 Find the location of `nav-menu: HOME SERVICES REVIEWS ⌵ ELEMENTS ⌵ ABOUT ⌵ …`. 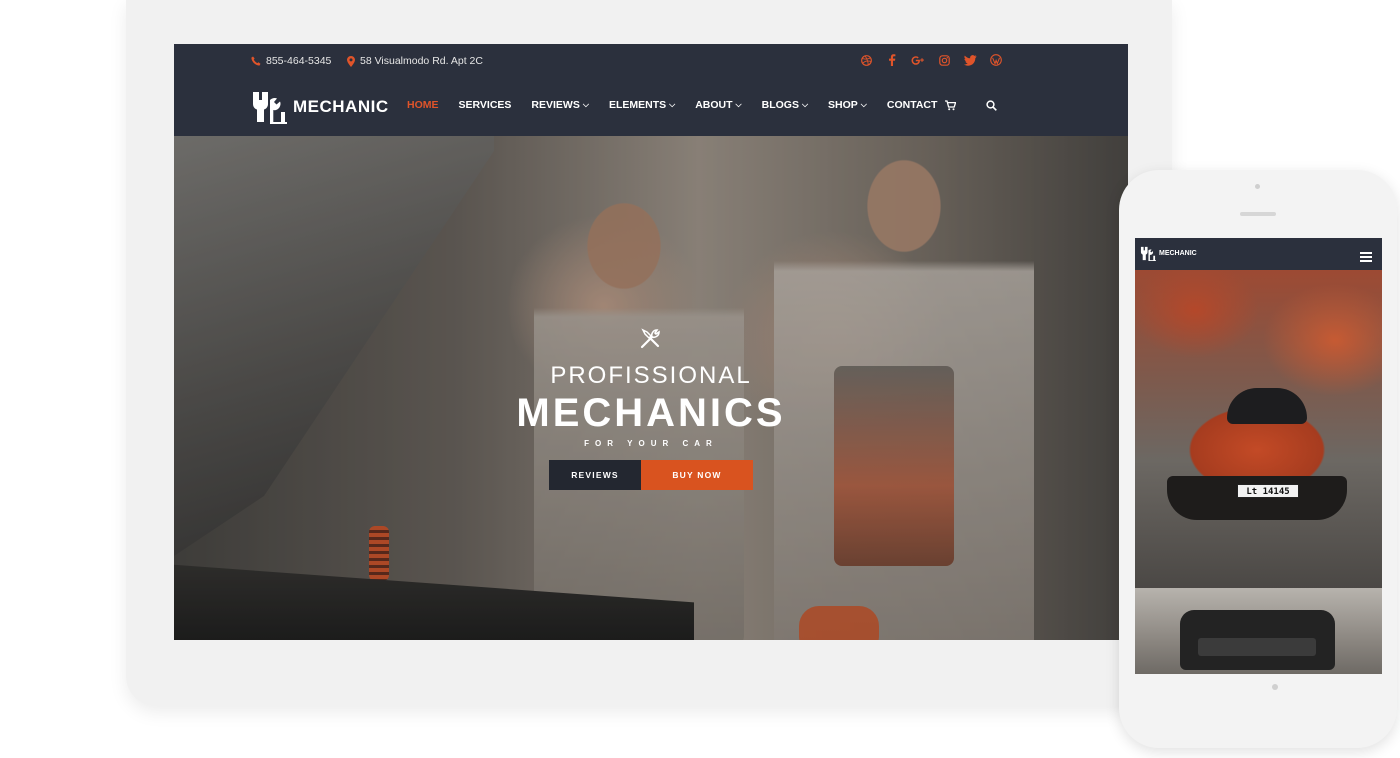

nav-menu: HOME SERVICES REVIEWS ⌵ ELEMENTS ⌵ ABOUT ⌵ … is located at coordinates (682, 105).